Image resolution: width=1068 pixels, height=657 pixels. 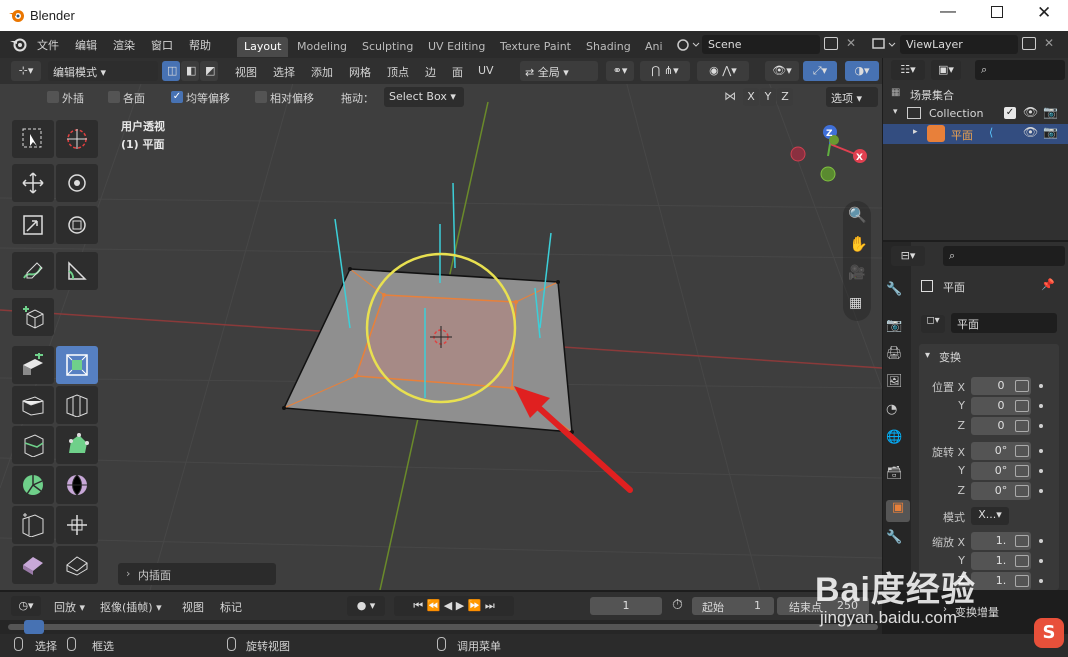 What do you see at coordinates (33, 271) in the screenshot?
I see `annotate-tool` at bounding box center [33, 271].